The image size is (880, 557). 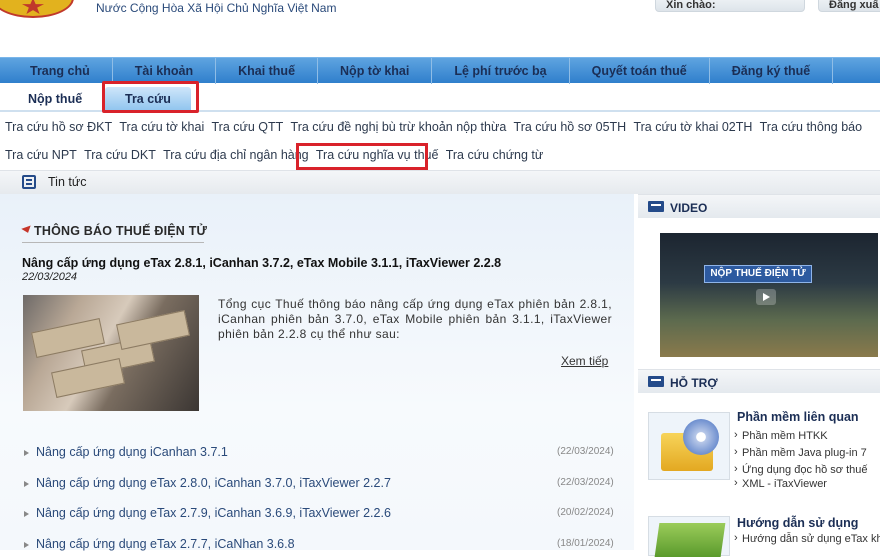 I want to click on link-tra-cuu-ho-so-dkt: Tra cứu hồ sơ ĐKT, so click(x=58, y=127).